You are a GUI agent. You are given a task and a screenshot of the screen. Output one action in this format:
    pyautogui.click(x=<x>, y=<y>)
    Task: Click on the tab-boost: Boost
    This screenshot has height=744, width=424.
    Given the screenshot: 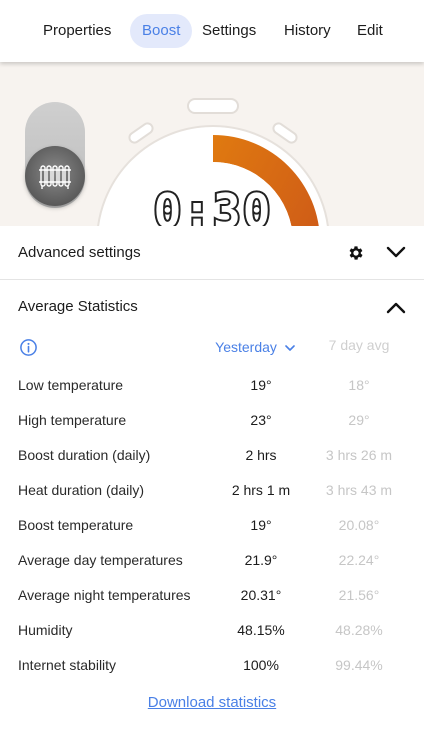 What is the action you would take?
    pyautogui.click(x=161, y=31)
    